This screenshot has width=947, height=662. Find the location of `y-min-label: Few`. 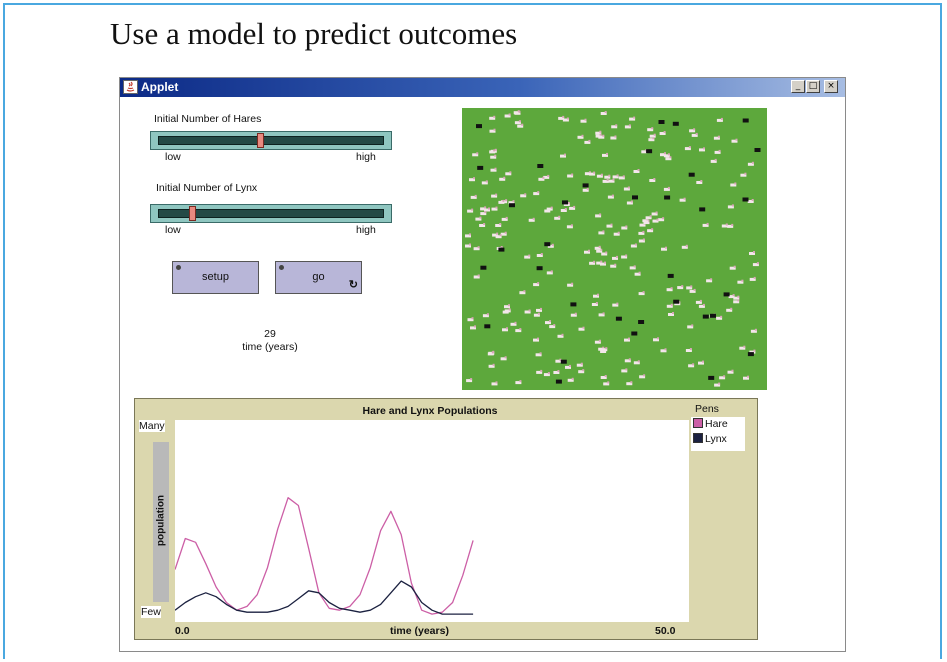

y-min-label: Few is located at coordinates (151, 612).